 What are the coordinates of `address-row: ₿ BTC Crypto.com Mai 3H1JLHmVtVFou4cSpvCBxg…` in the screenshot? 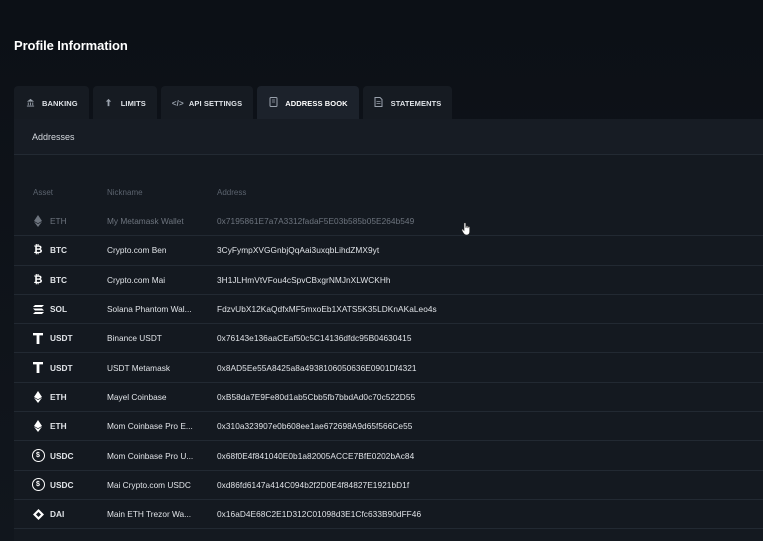 It's located at (388, 280).